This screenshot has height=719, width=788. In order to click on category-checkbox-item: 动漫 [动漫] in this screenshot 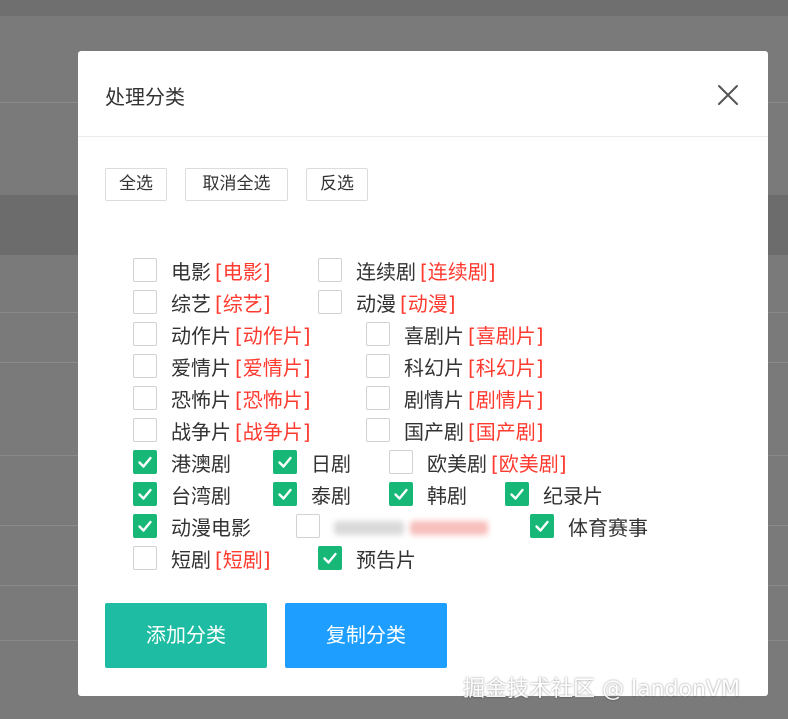, I will do `click(387, 302)`.